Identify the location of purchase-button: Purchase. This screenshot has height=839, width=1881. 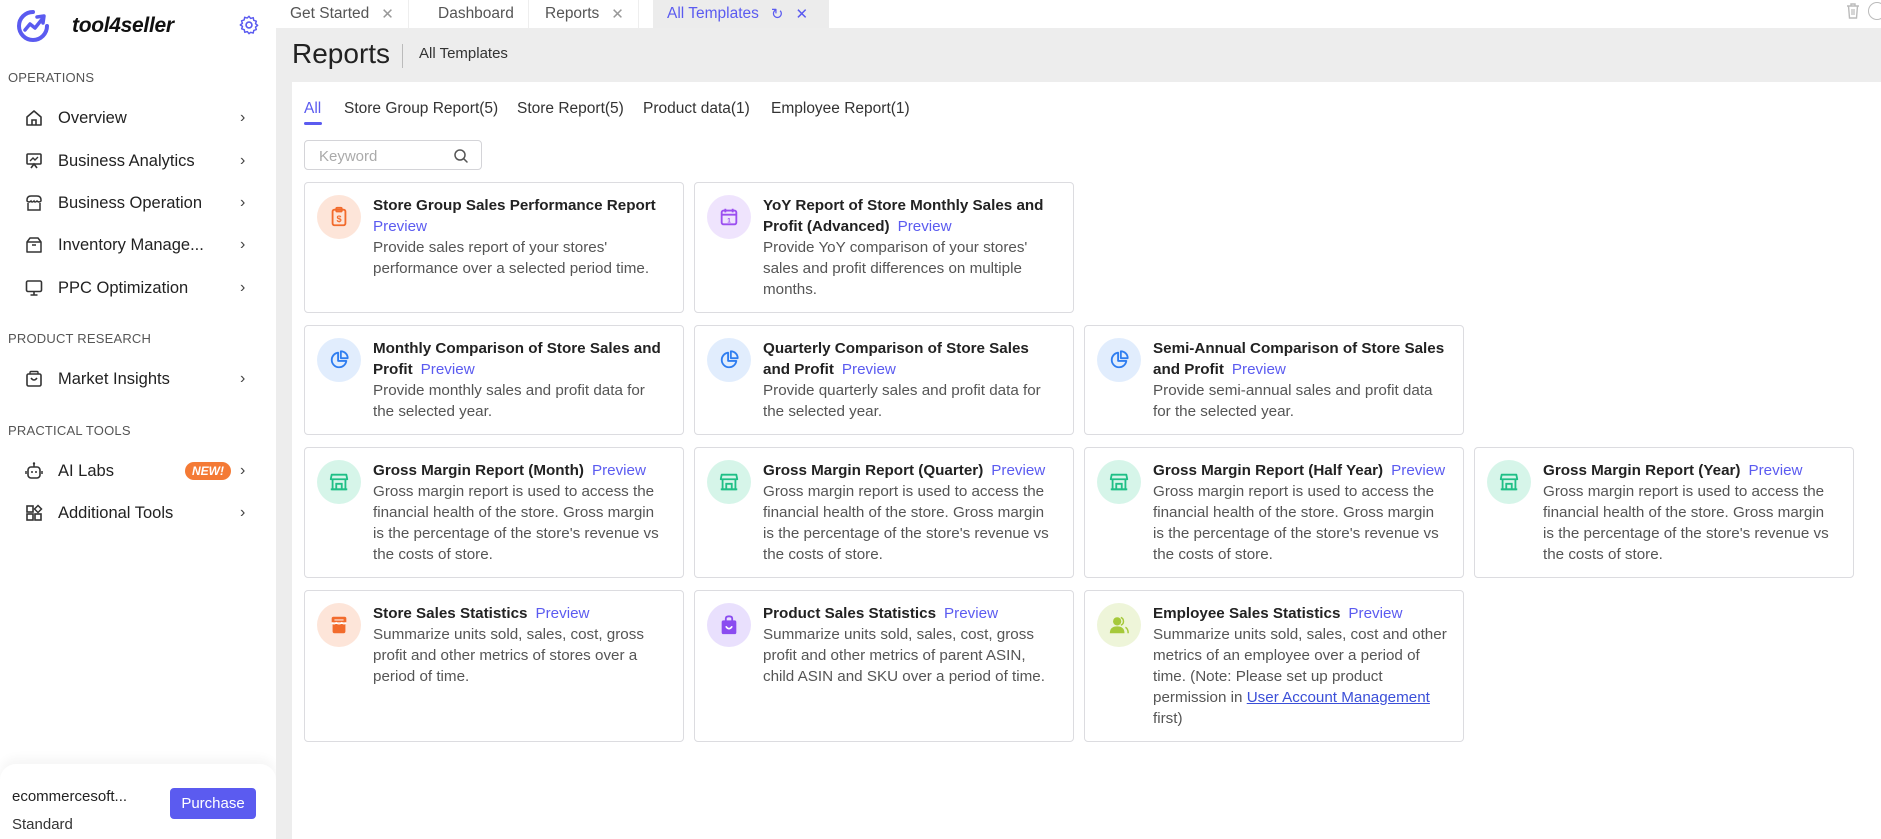
(213, 803).